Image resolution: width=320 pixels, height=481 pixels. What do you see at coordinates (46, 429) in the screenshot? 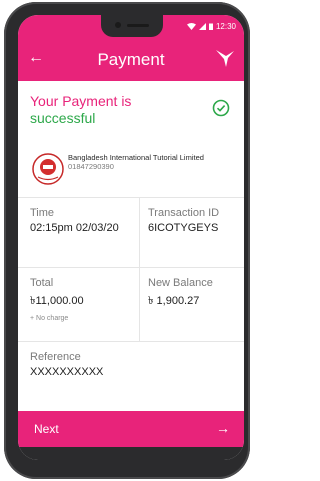
I see `next-label: Next` at bounding box center [46, 429].